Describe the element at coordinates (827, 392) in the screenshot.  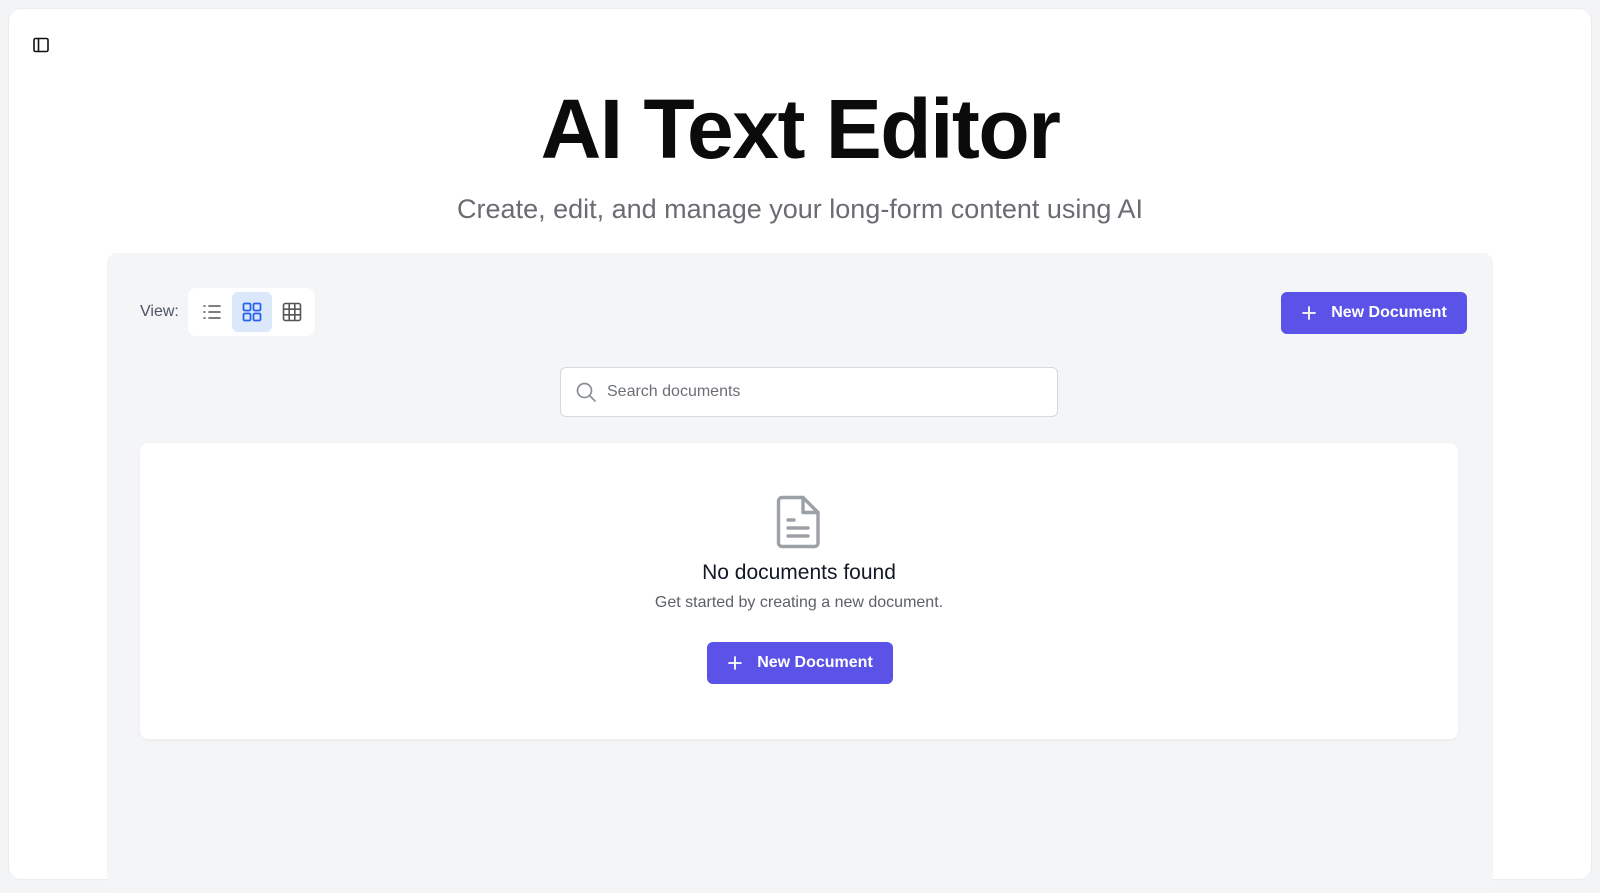
I see `search-input` at that location.